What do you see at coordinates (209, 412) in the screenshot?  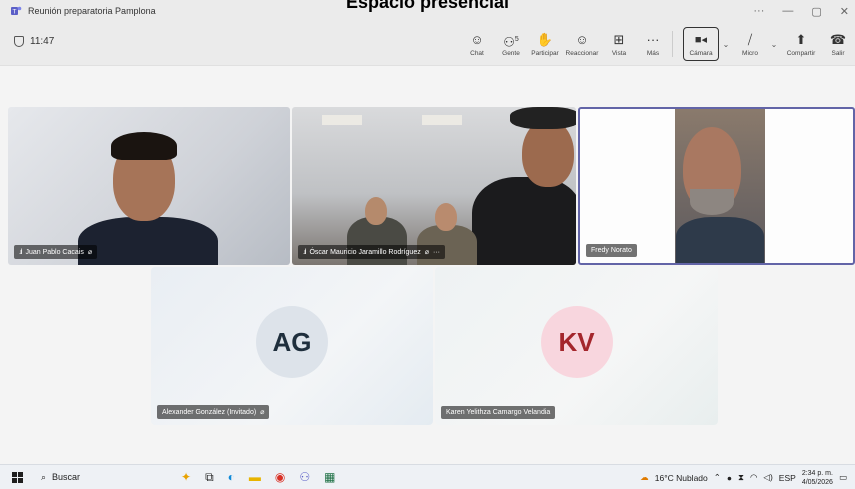 I see `participant-name: Alexander González (Invitado)` at bounding box center [209, 412].